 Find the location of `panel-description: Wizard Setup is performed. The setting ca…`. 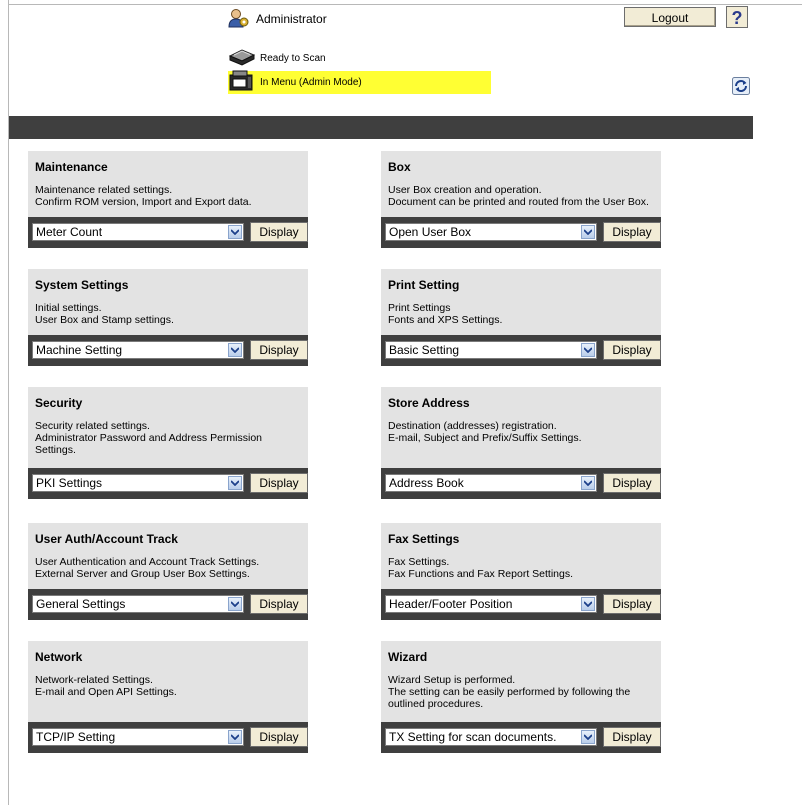

panel-description: Wizard Setup is performed. The setting ca… is located at coordinates (521, 692).